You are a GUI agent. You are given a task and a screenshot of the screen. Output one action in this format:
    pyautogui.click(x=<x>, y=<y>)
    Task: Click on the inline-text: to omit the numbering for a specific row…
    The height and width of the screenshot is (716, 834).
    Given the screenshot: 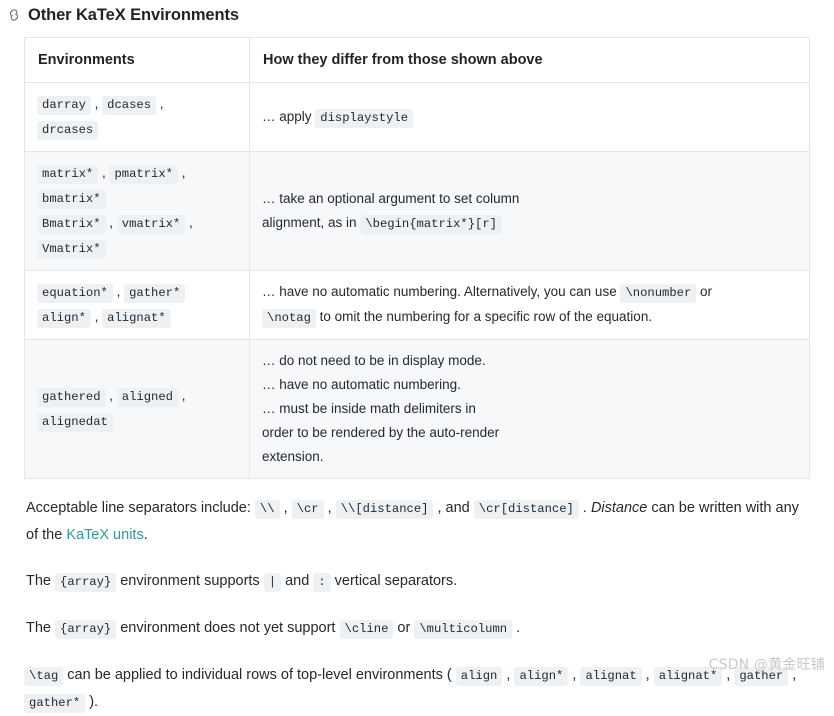 What is the action you would take?
    pyautogui.click(x=484, y=316)
    